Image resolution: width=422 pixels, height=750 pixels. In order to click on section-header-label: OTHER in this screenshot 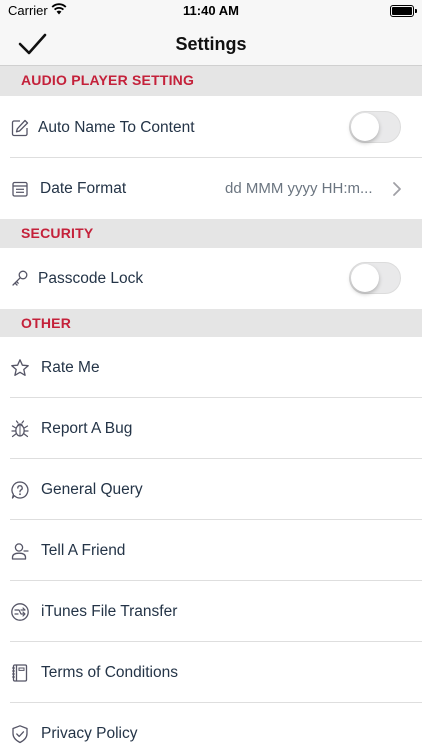, I will do `click(46, 323)`.